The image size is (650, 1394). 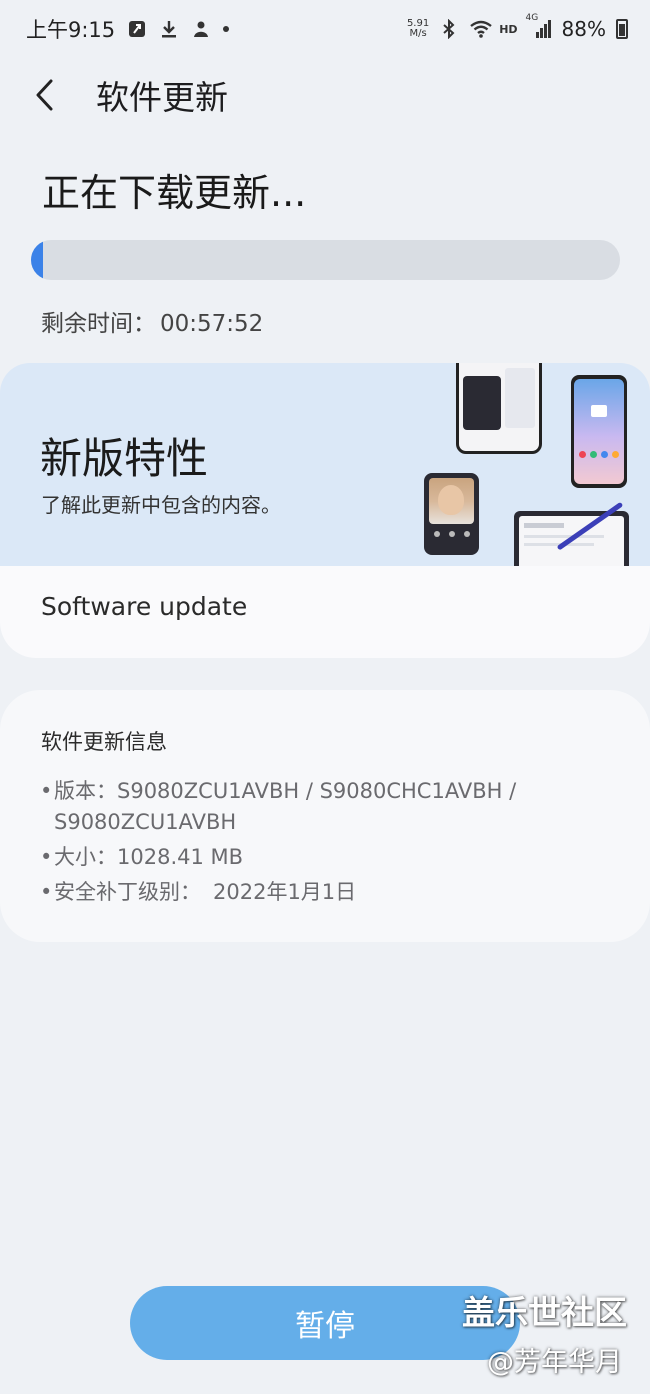 I want to click on back-button, so click(x=45, y=95).